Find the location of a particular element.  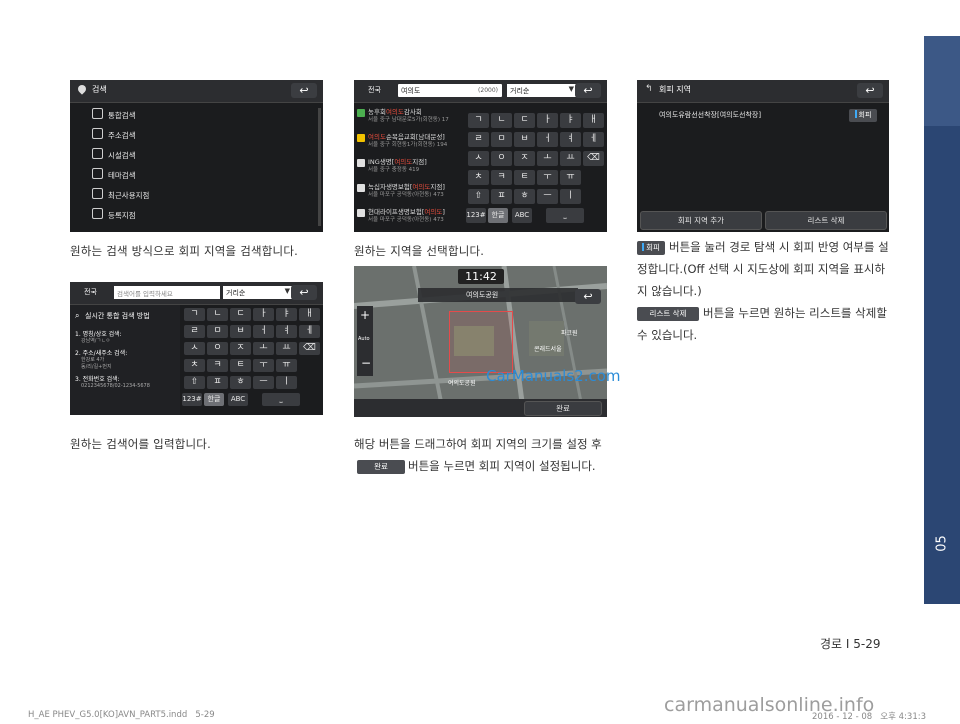

zoom-out-button: − is located at coordinates (366, 363).